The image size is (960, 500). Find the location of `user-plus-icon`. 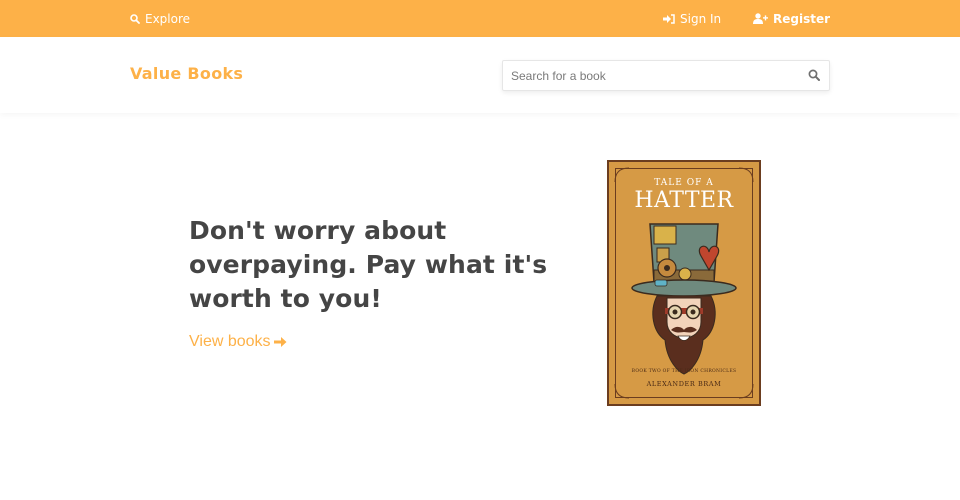

user-plus-icon is located at coordinates (760, 18).